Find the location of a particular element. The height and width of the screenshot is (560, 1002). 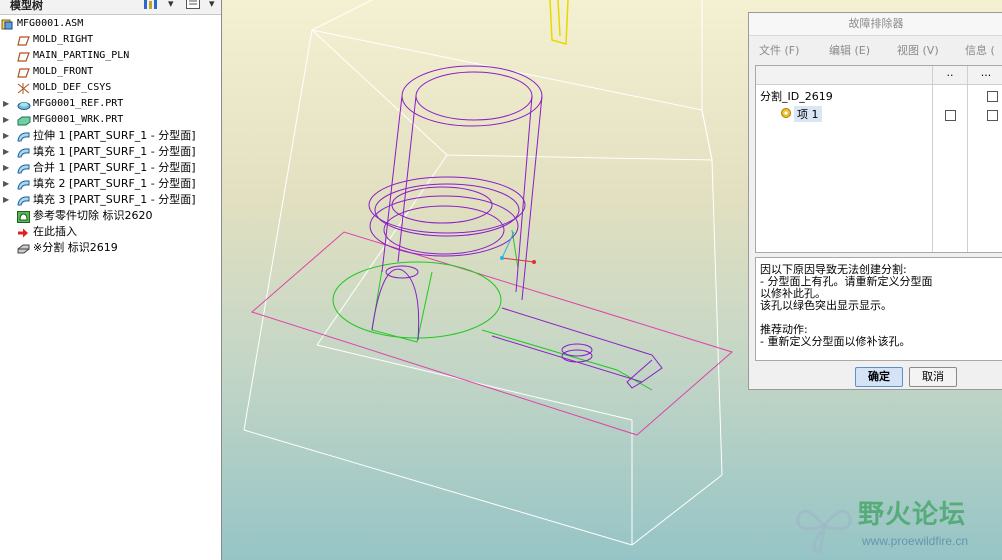

tree-item: ※分割 标识2619 is located at coordinates (110, 248).